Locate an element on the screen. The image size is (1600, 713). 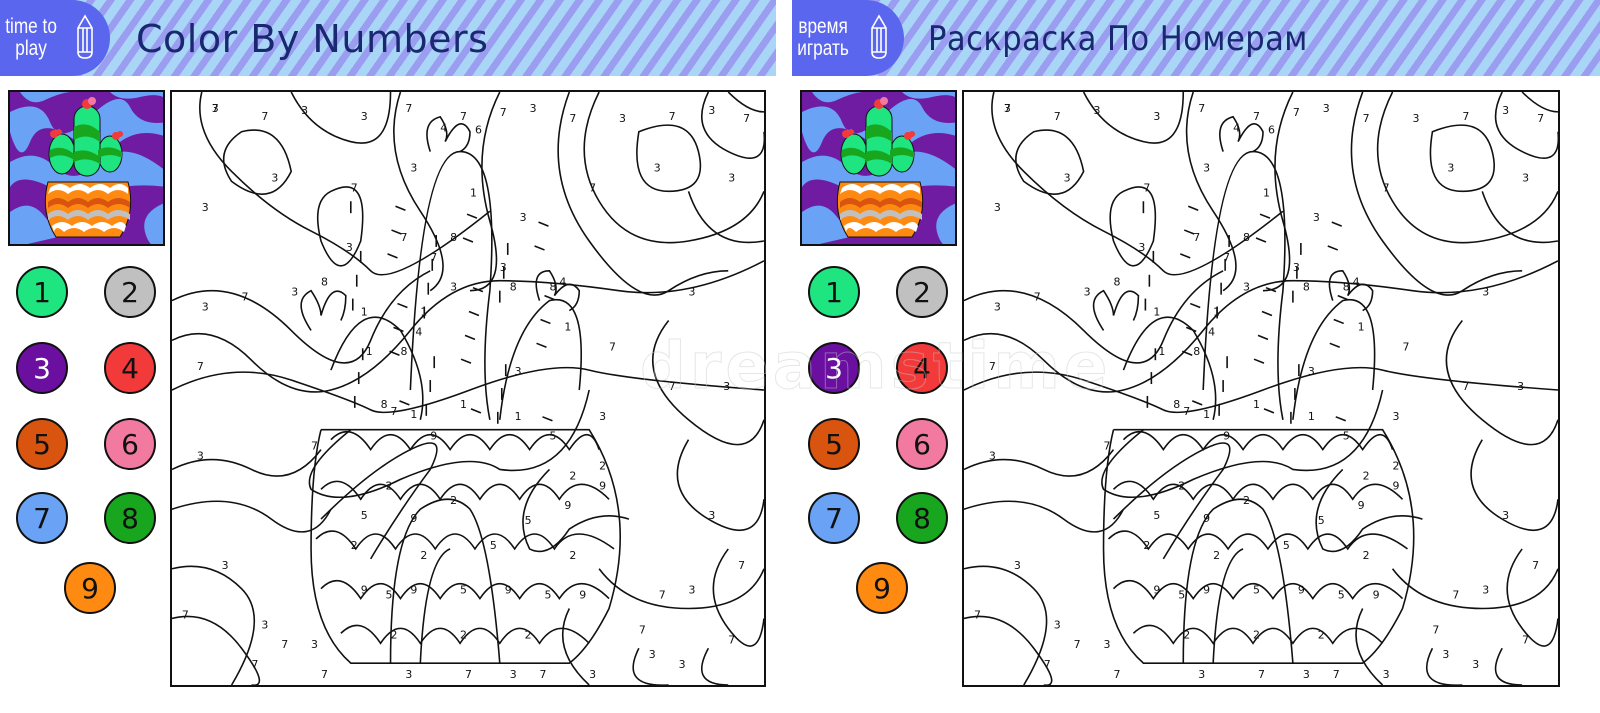
palette-swatch-8: 8 is located at coordinates (922, 518).